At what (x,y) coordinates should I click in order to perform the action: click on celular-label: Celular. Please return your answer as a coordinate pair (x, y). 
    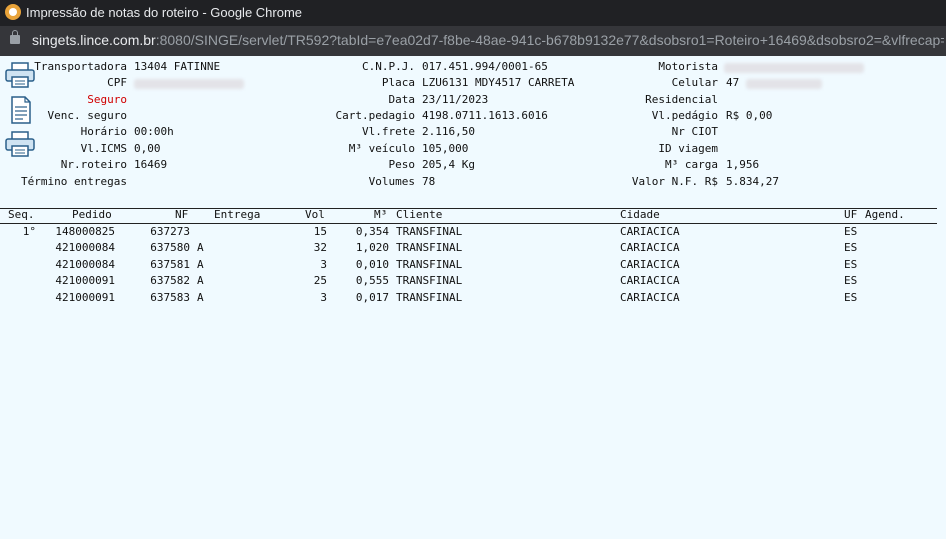
    Looking at the image, I should click on (694, 82).